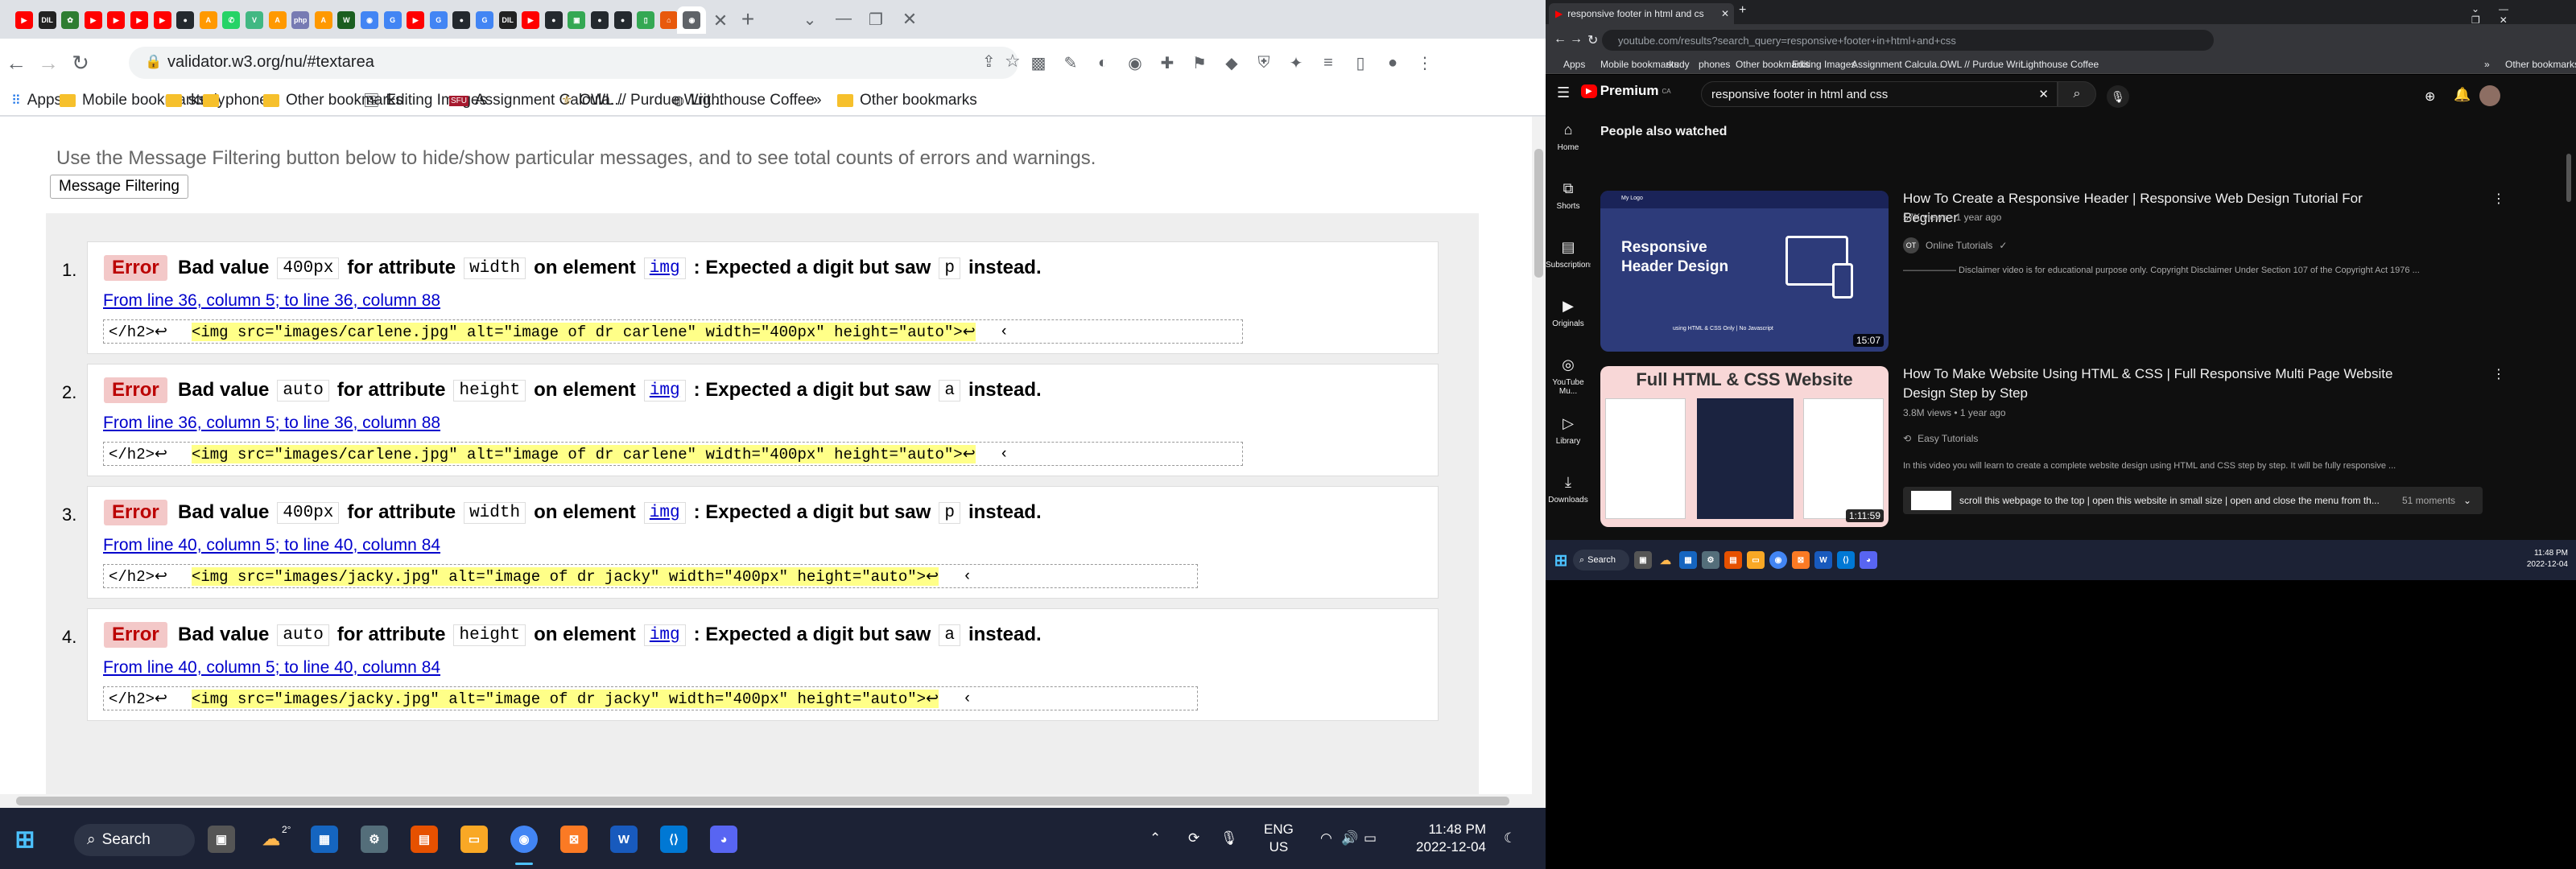  What do you see at coordinates (2487, 64) in the screenshot?
I see `bookmark-item: »` at bounding box center [2487, 64].